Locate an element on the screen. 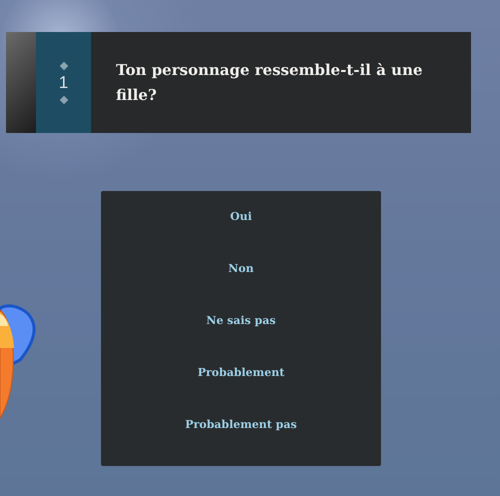  answer-button: Probablement is located at coordinates (241, 373).